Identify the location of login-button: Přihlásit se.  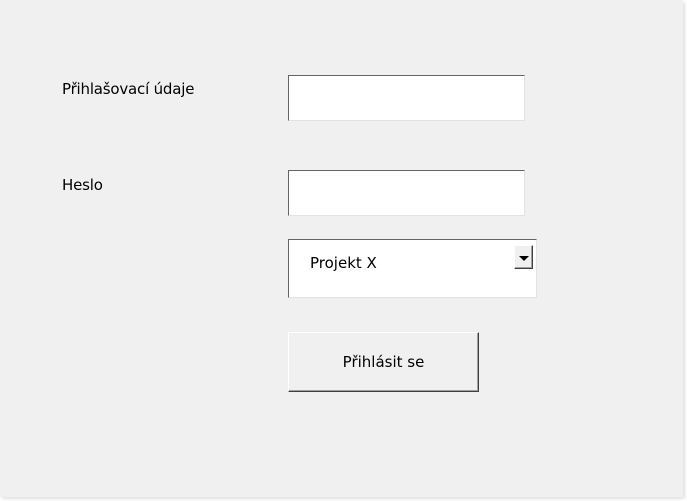
(383, 362).